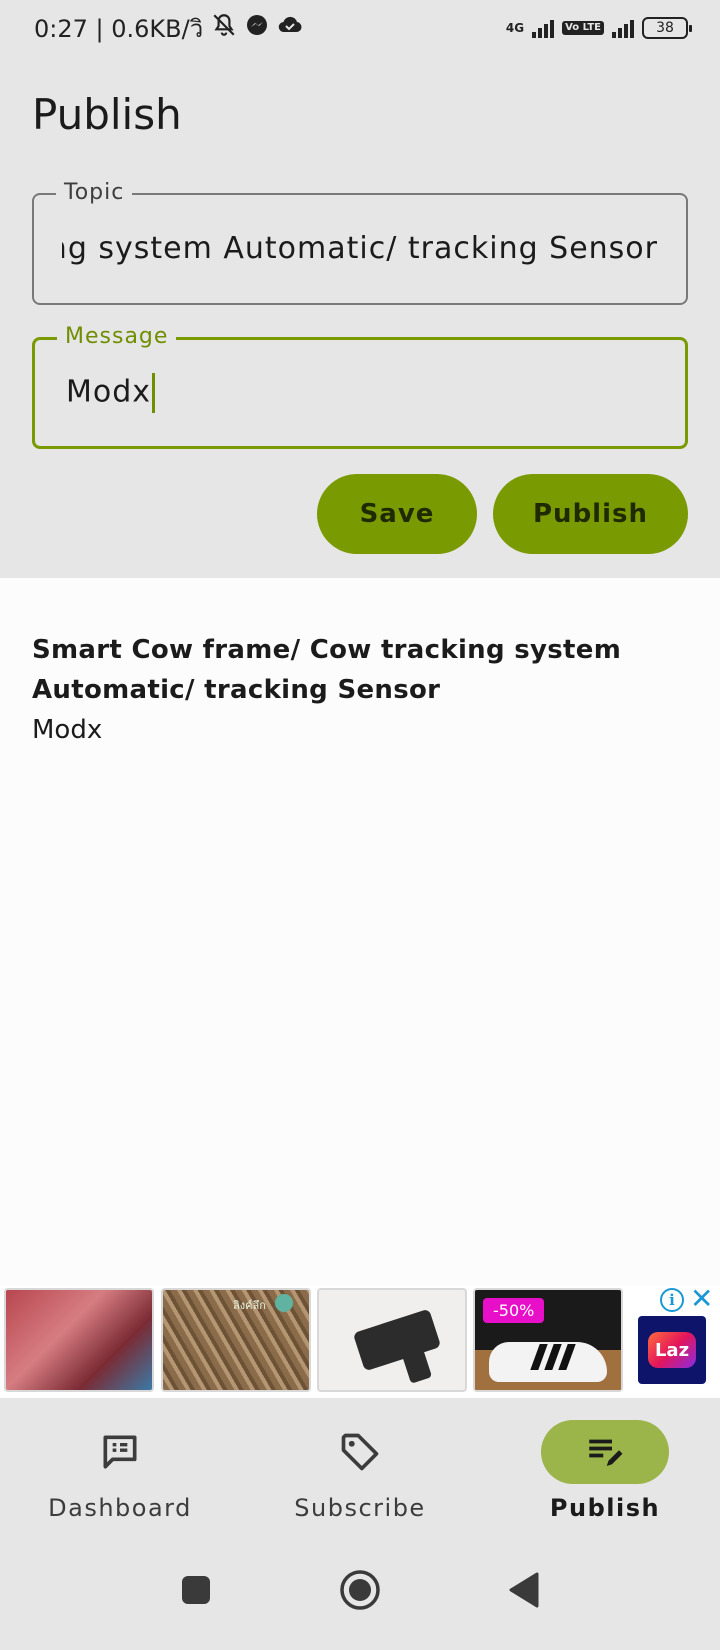 The width and height of the screenshot is (720, 1650). I want to click on ad-tile-badge-icon, so click(284, 1303).